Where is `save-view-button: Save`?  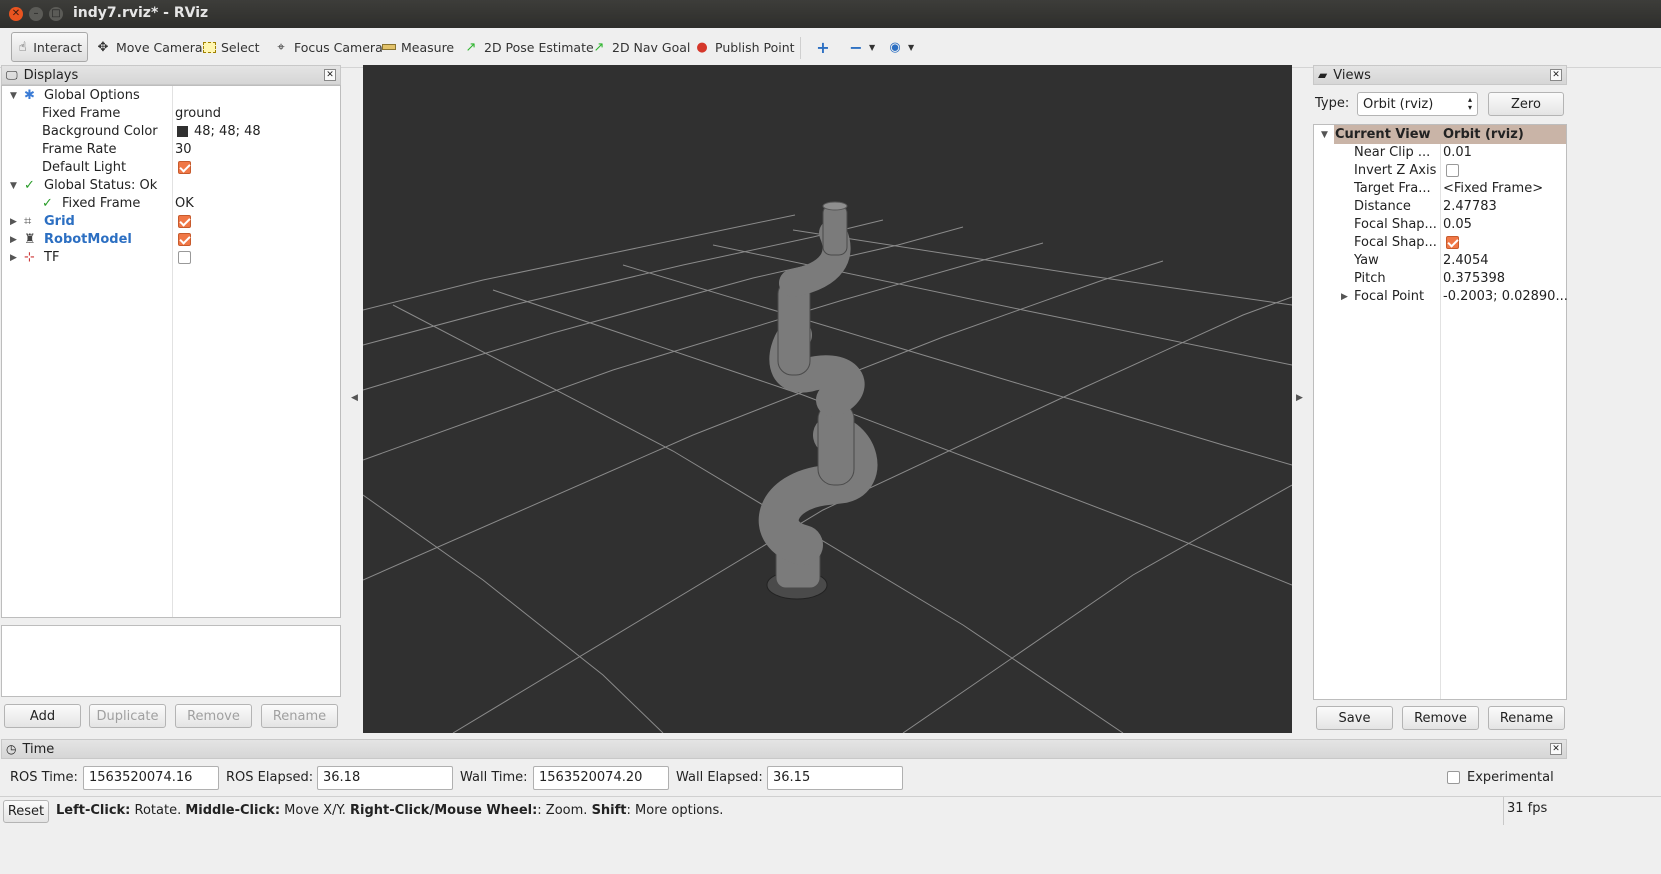 save-view-button: Save is located at coordinates (1354, 718).